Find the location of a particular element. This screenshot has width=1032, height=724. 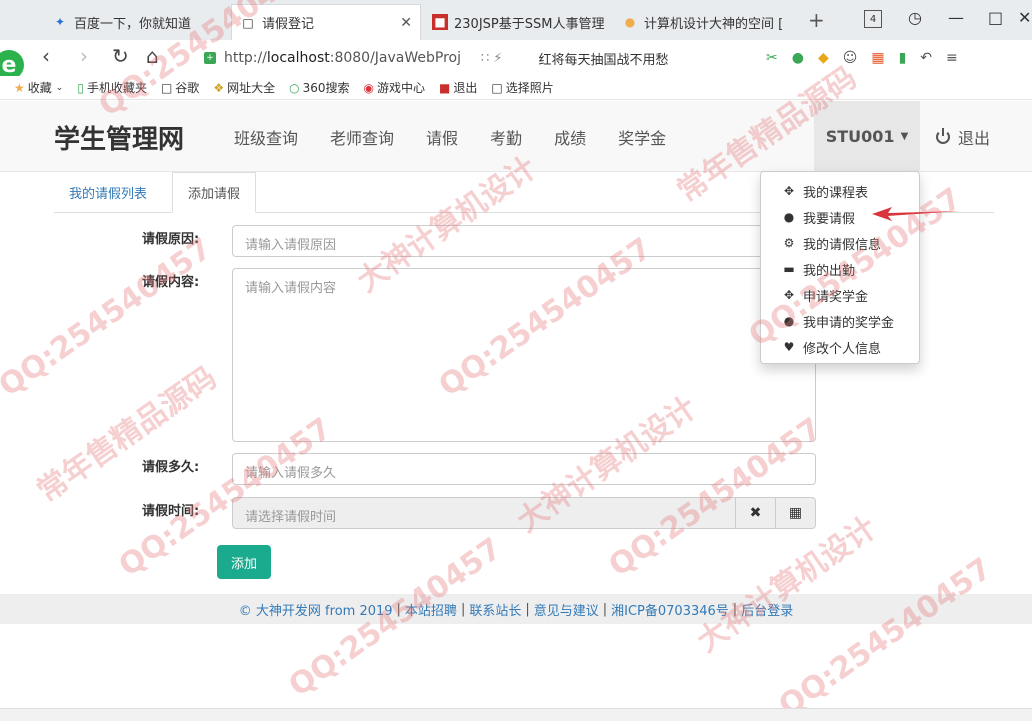

chat-icon: ☺ is located at coordinates (850, 58).